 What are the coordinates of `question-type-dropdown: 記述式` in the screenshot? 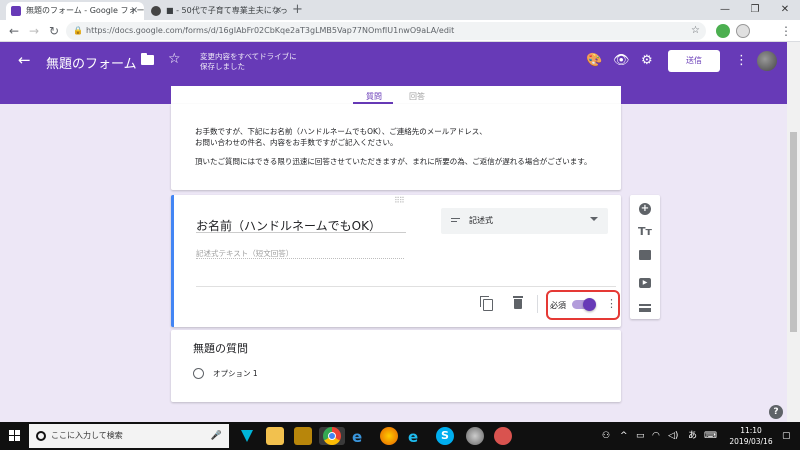 It's located at (524, 221).